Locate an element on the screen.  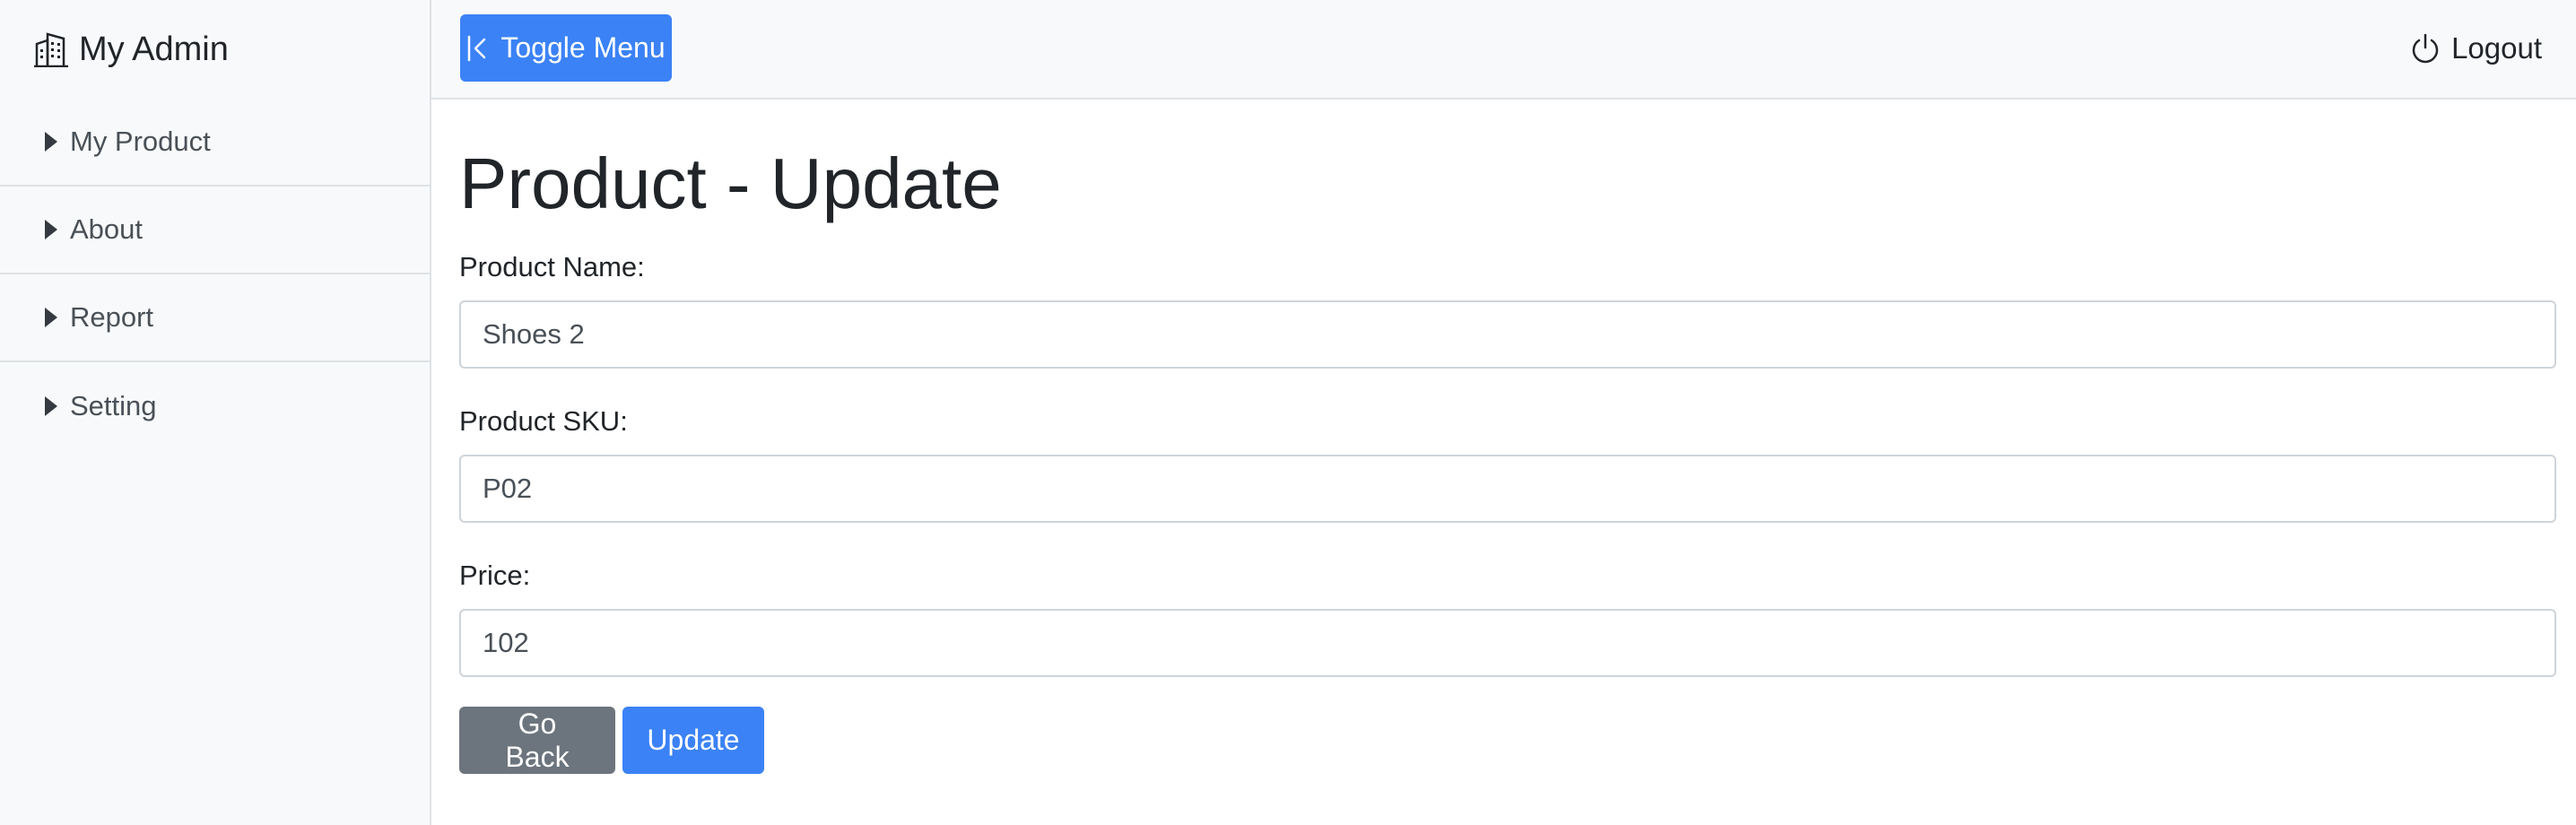
sidebar-nav: My Product About Report Setting is located at coordinates (215, 274).